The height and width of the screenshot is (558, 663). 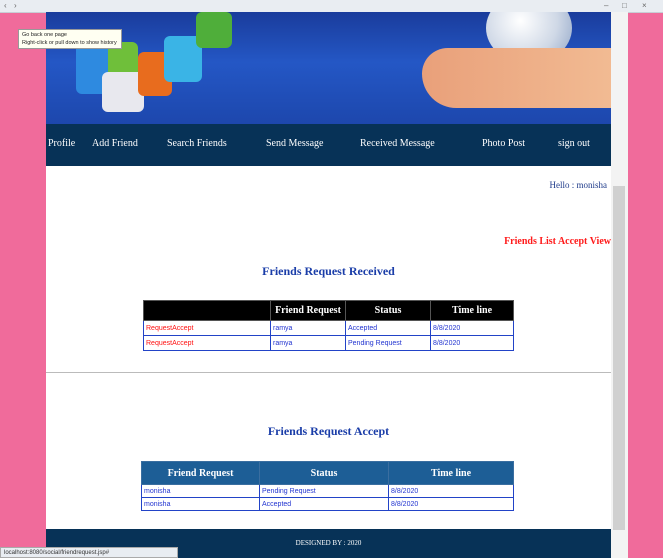 I want to click on nav-profile: Profile, so click(x=61, y=143).